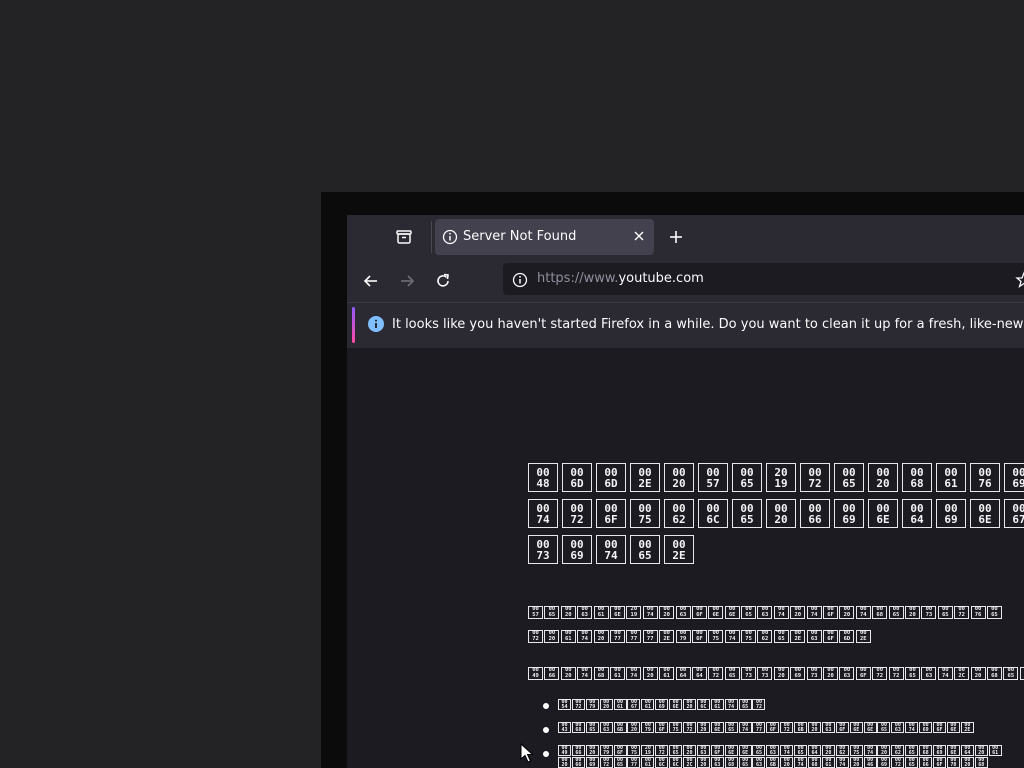 The image size is (1024, 768). Describe the element at coordinates (639, 236) in the screenshot. I see `close-tab-icon` at that location.